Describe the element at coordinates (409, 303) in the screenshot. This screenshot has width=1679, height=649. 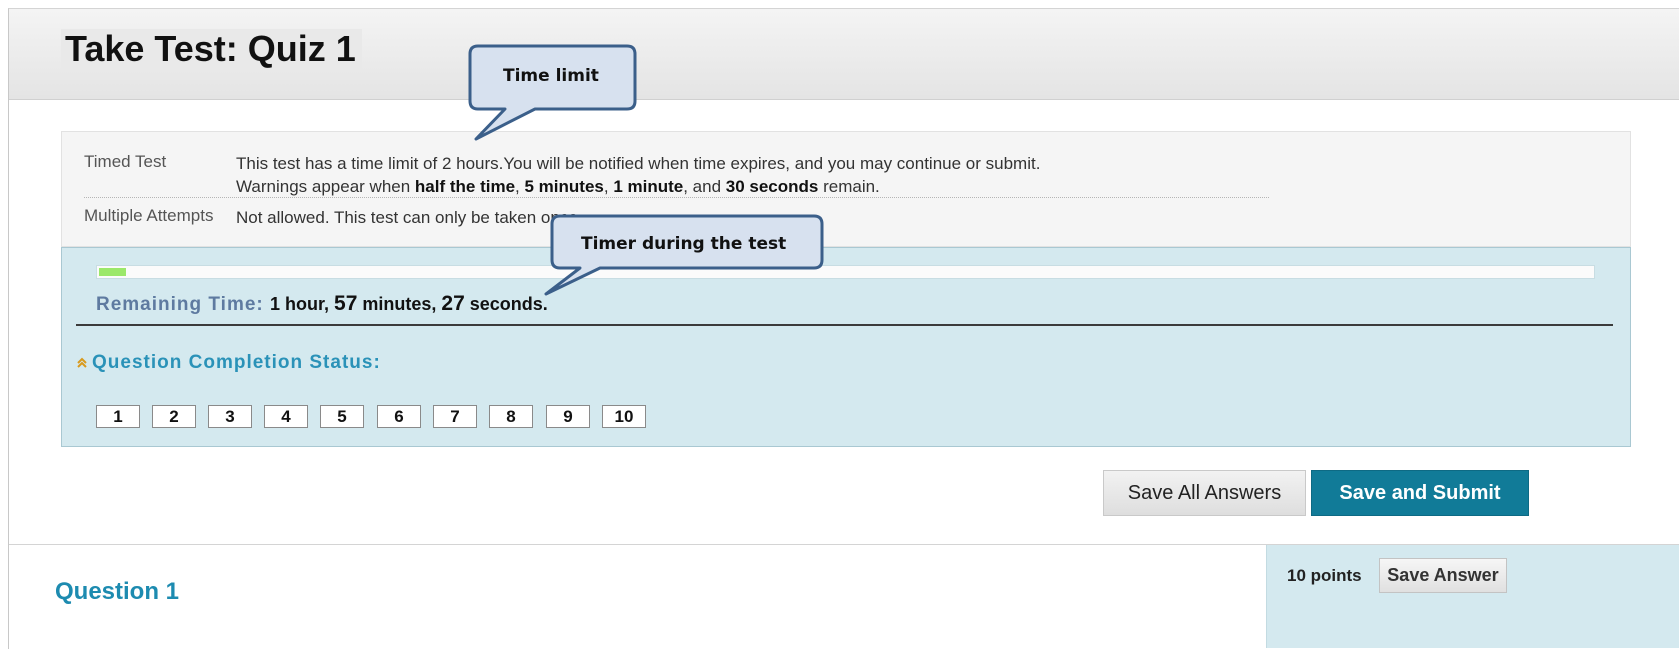
I see `remaining-time-value: 1 hour, 57 minutes, 27 seconds.` at that location.